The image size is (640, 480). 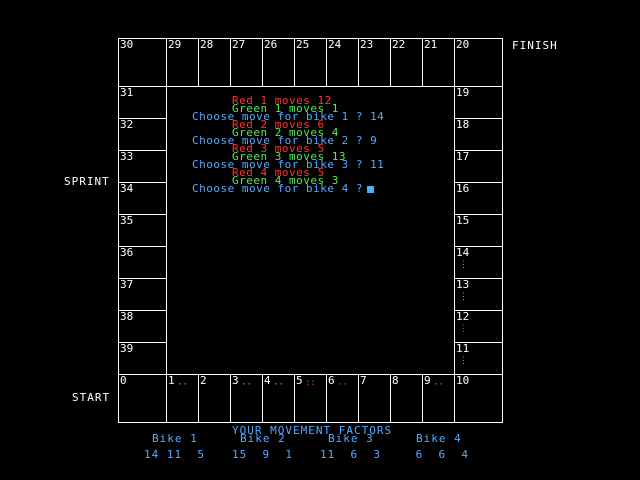 I want to click on board-cell: 23, so click(x=374, y=62).